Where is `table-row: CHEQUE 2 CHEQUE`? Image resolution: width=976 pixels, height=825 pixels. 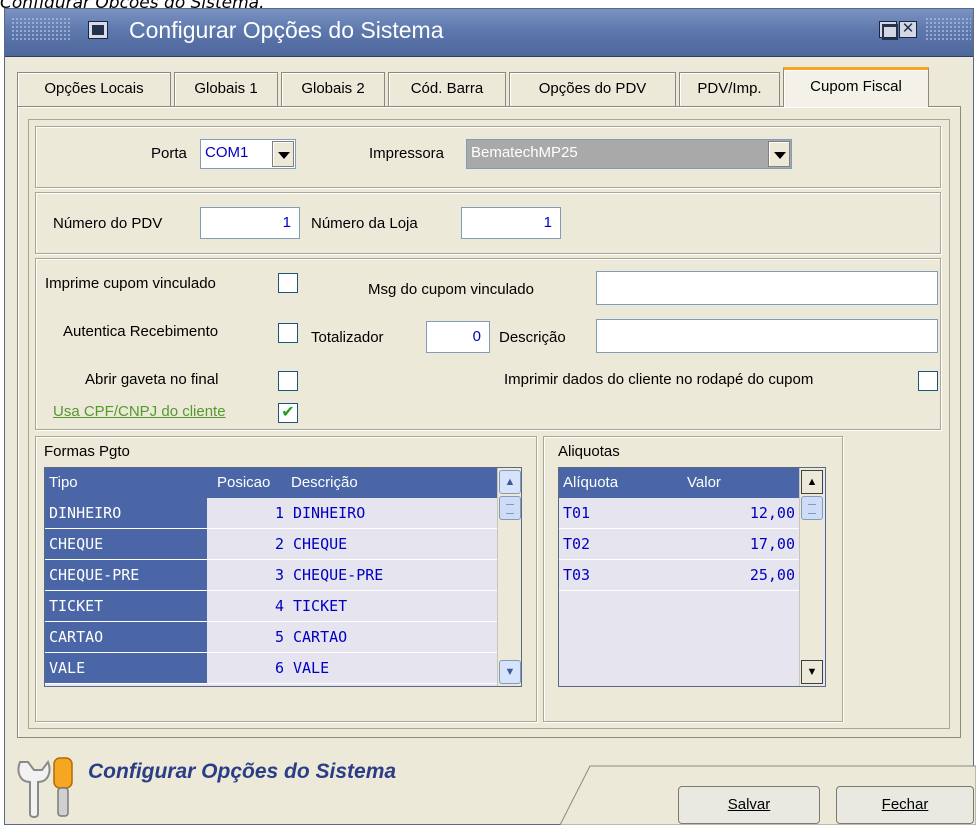 table-row: CHEQUE 2 CHEQUE is located at coordinates (271, 544).